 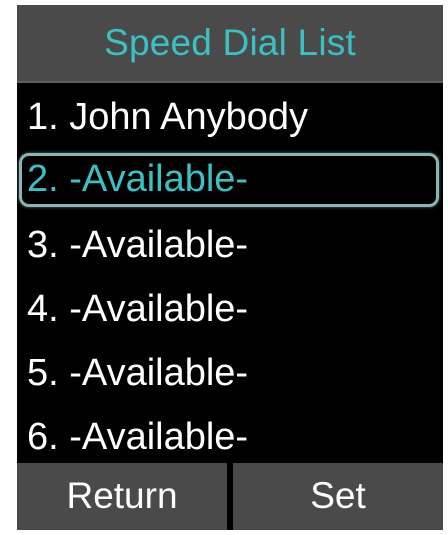 What do you see at coordinates (138, 373) in the screenshot?
I see `speed-dial-entry-label: 5. -Available-` at bounding box center [138, 373].